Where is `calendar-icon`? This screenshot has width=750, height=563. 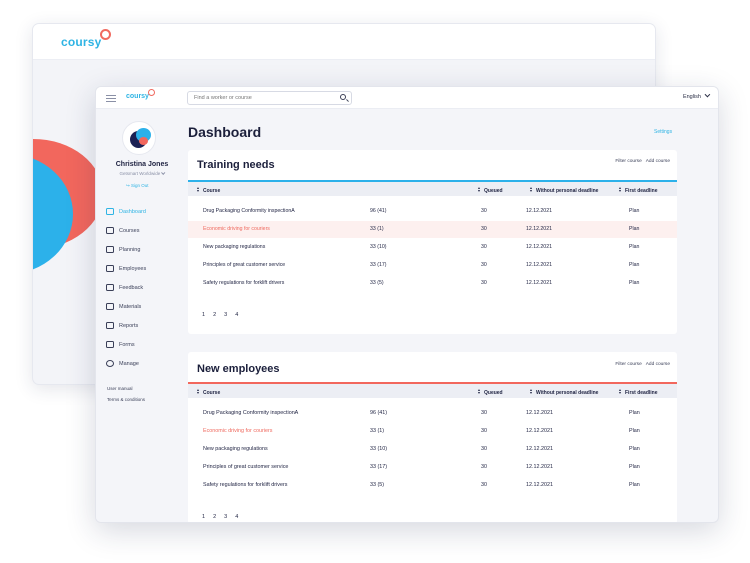
calendar-icon is located at coordinates (110, 249).